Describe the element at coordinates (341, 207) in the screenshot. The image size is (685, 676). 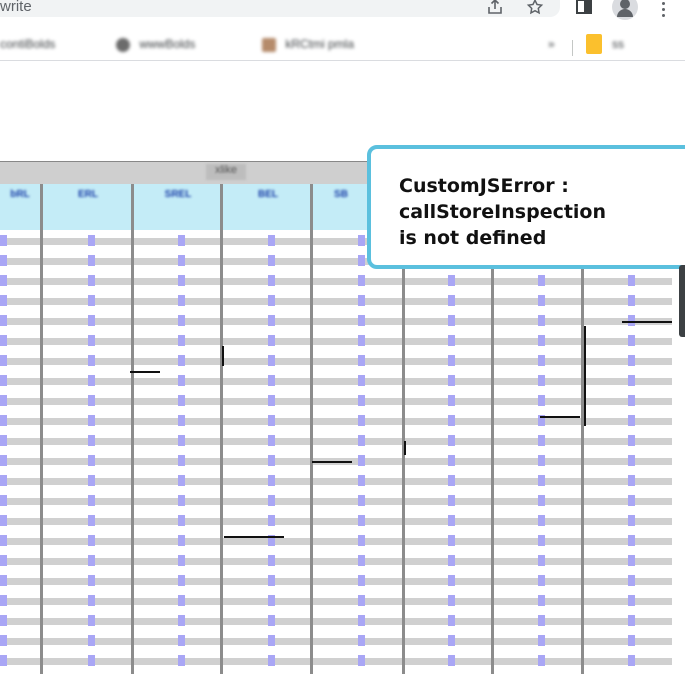
I see `column-header: SB` at that location.